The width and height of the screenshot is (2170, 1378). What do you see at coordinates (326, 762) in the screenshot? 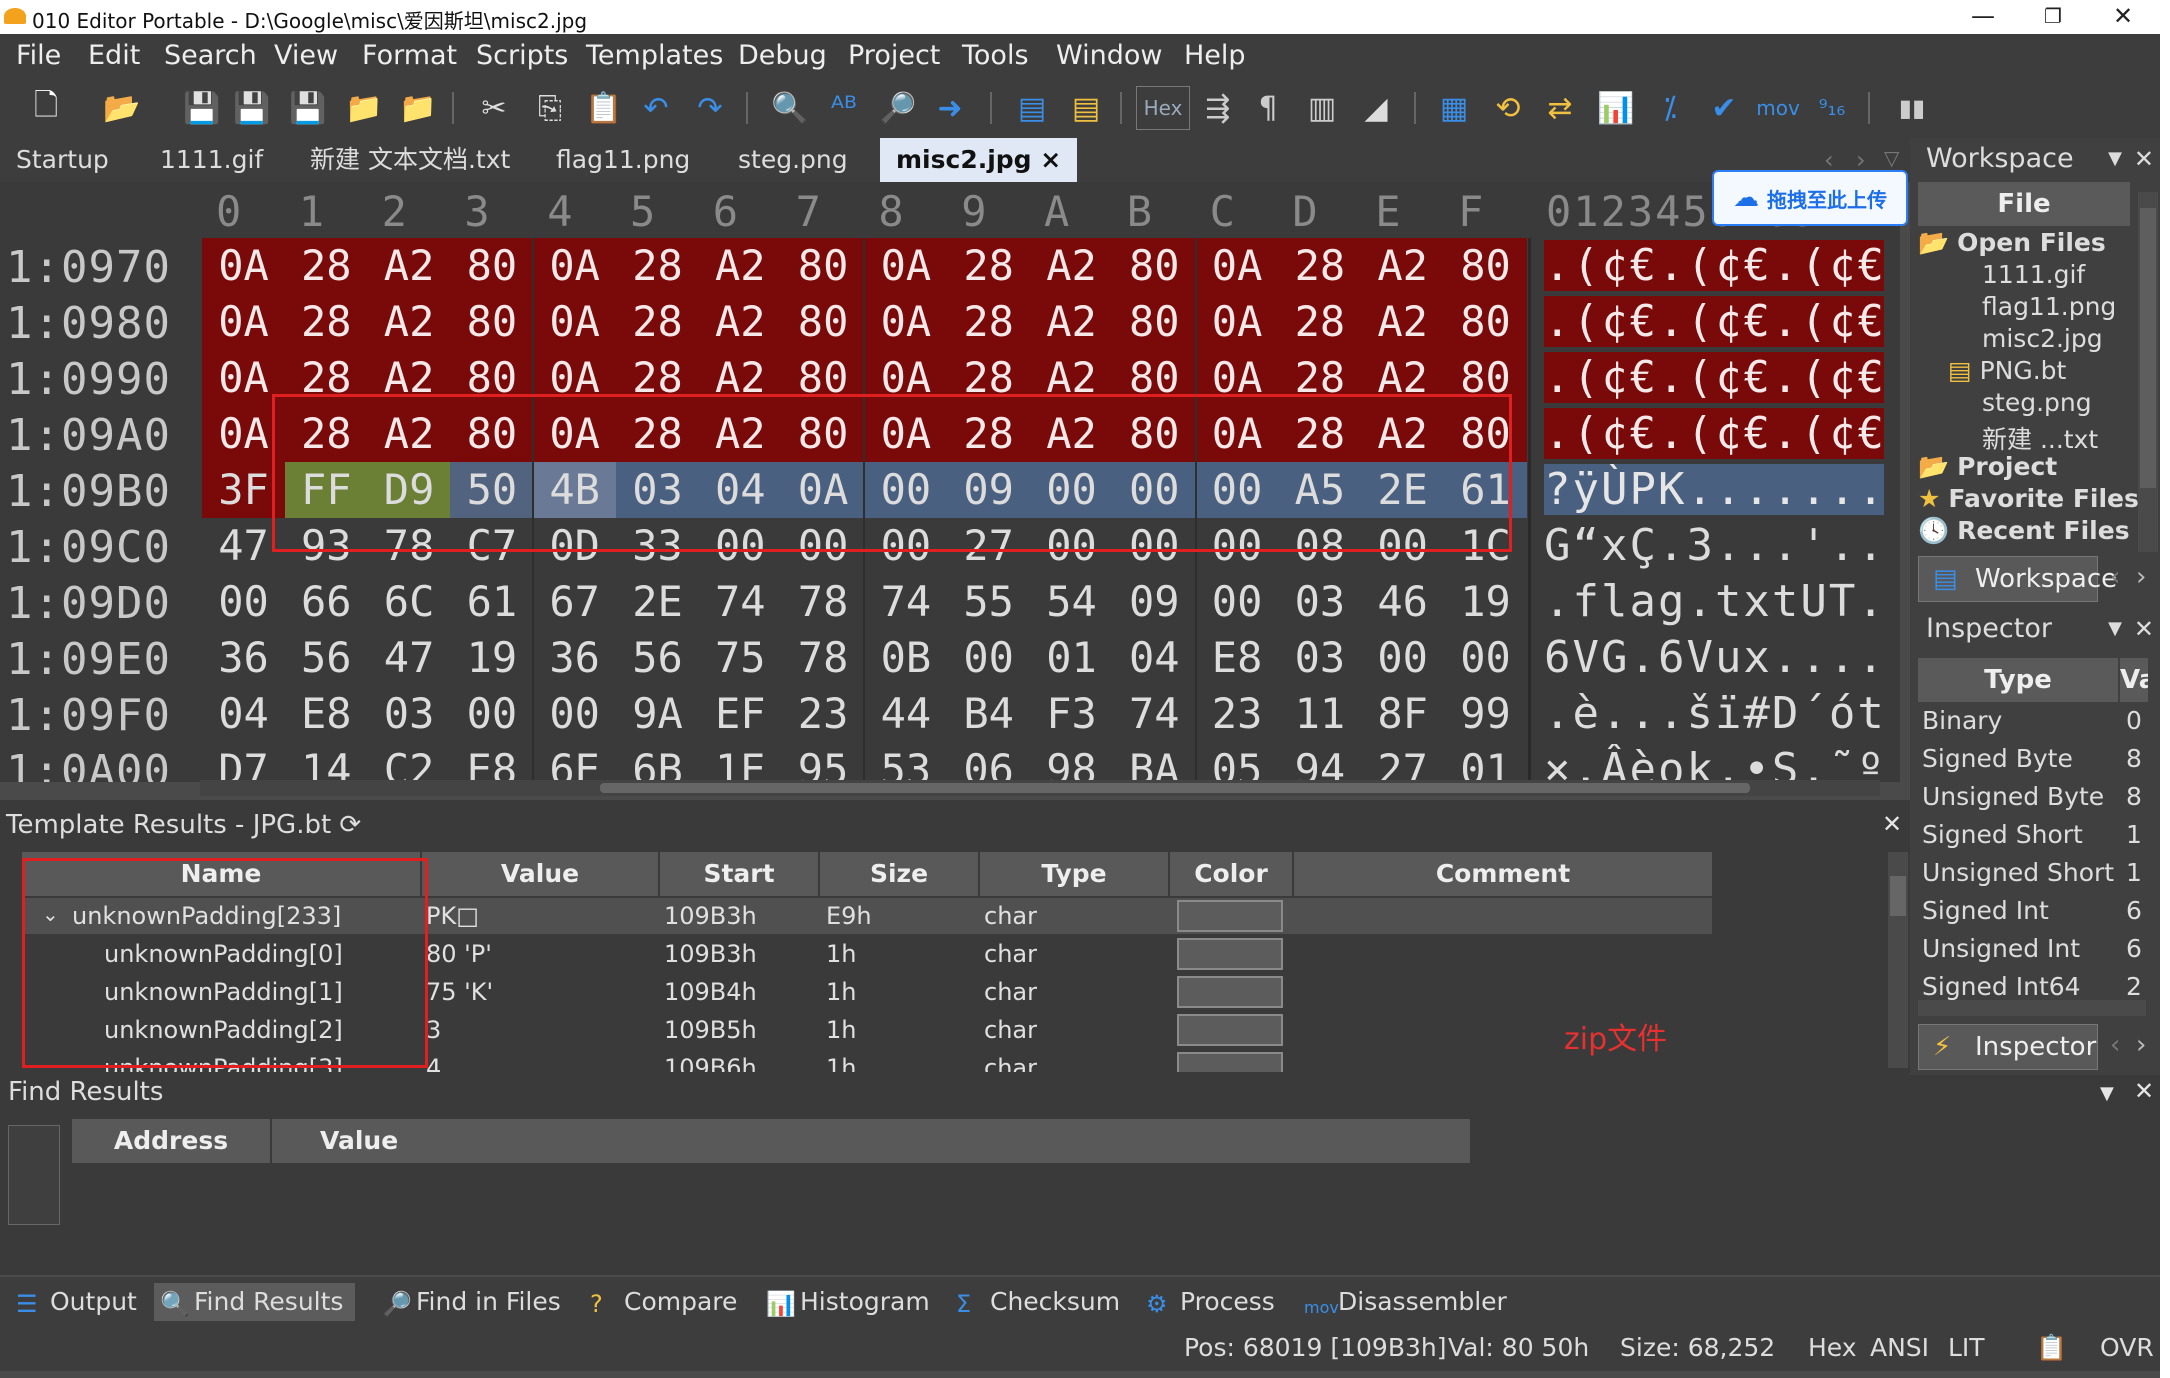
I see `hex-byte: 14` at bounding box center [326, 762].